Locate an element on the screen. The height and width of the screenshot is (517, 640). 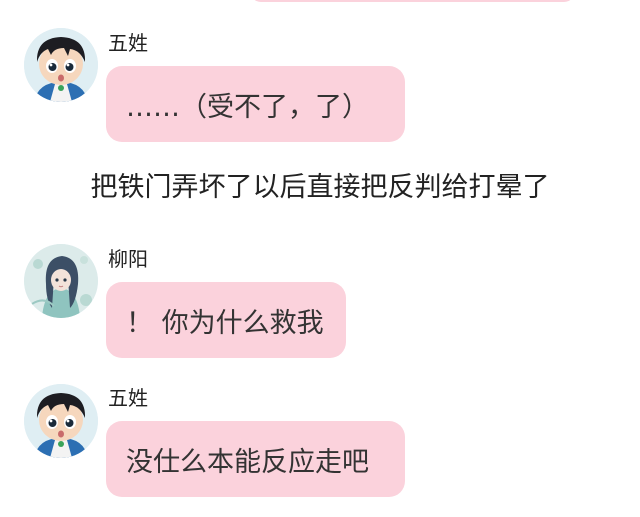
previous-message-bubble is located at coordinates (412, 1).